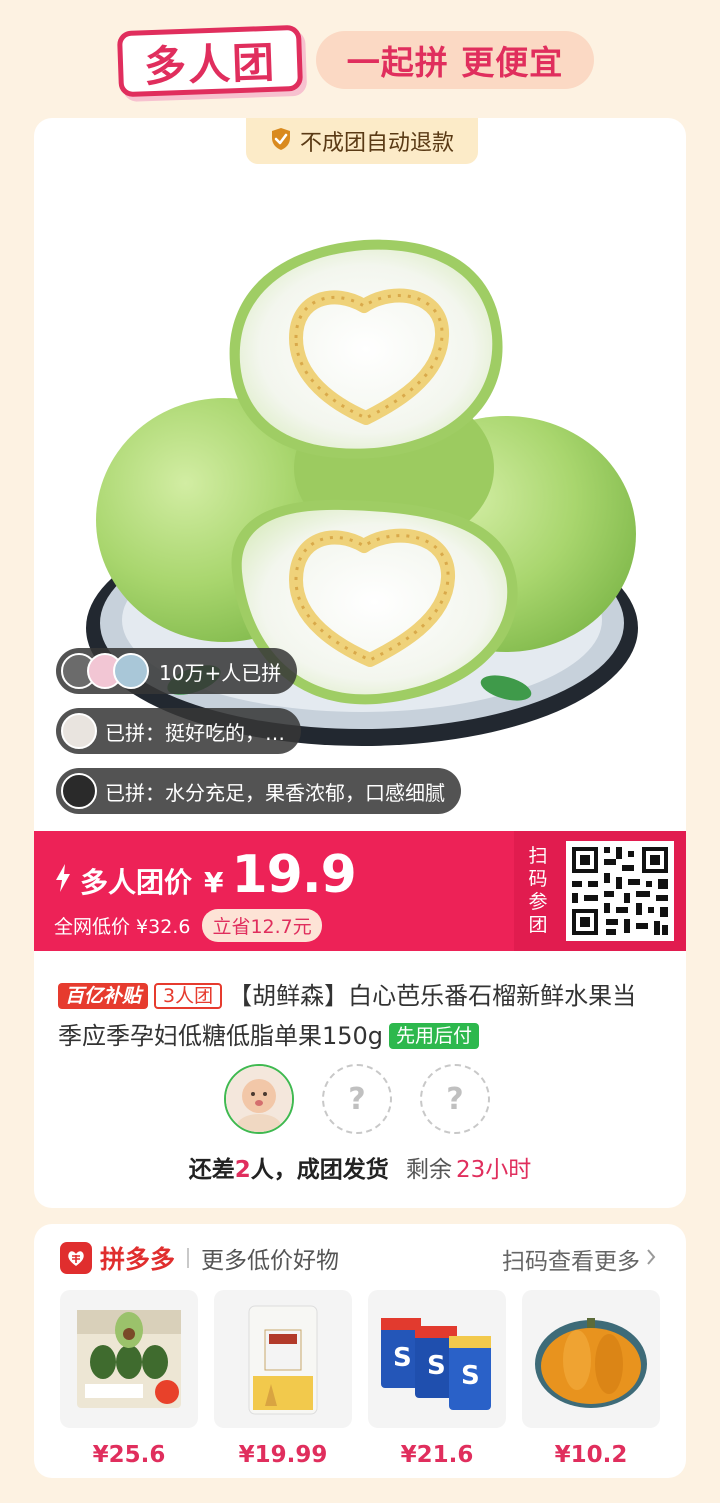 This screenshot has height=1503, width=720. Describe the element at coordinates (538, 890) in the screenshot. I see `scan-to-join-label: 扫码参团` at that location.